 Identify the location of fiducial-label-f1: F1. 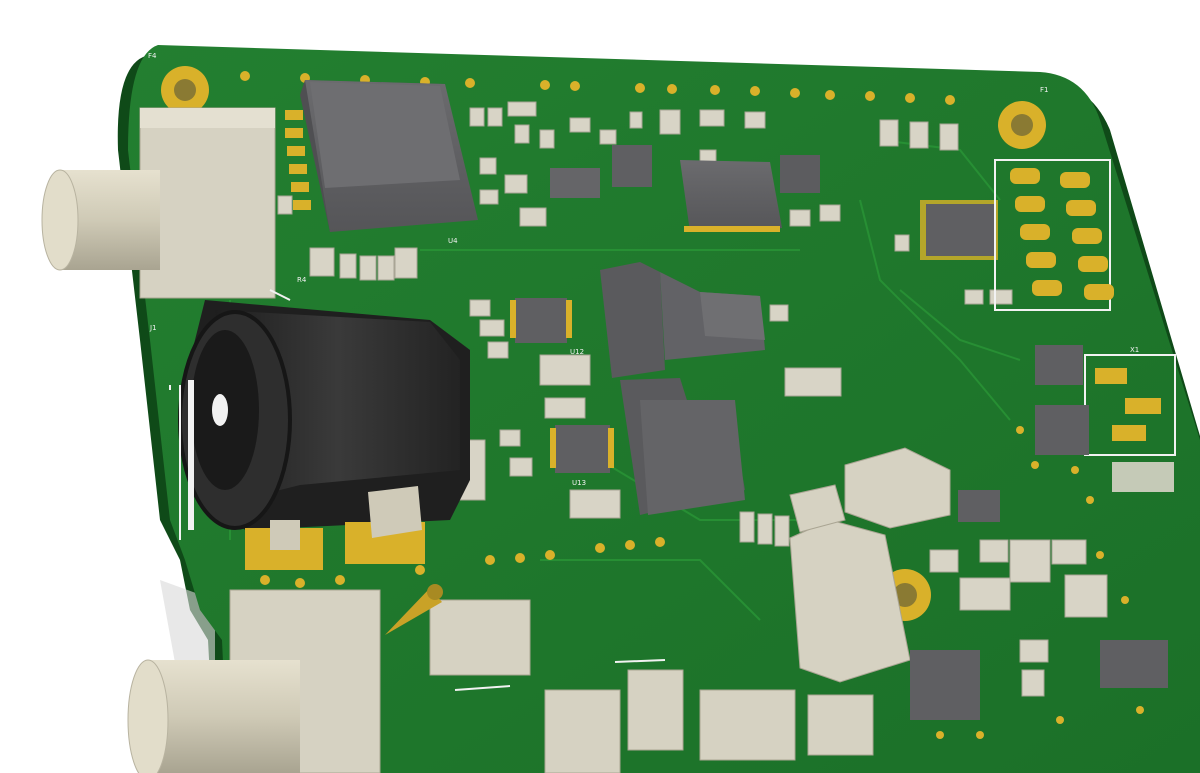
(1044, 90).